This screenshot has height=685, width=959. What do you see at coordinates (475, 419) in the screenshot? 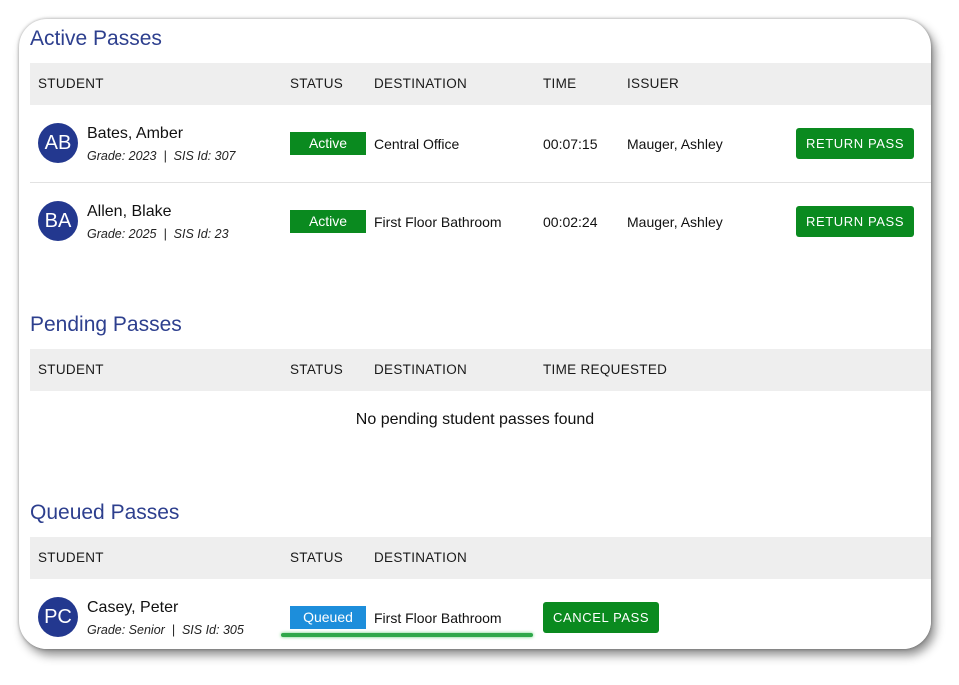
I see `empty-state-message: No pending student passes found` at bounding box center [475, 419].